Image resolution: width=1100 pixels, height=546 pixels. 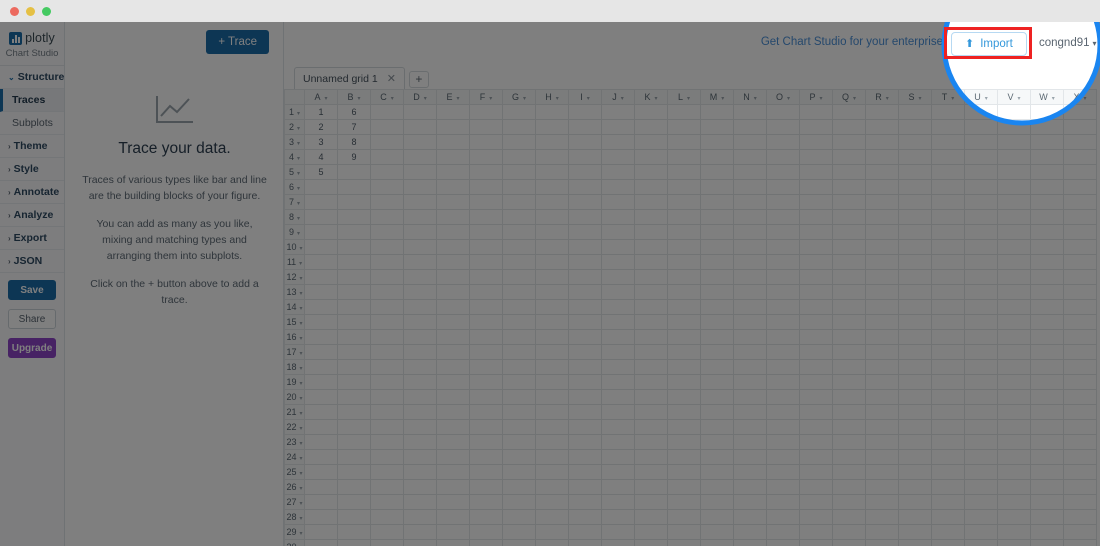 What do you see at coordinates (420, 247) in the screenshot?
I see `cell-D10` at bounding box center [420, 247].